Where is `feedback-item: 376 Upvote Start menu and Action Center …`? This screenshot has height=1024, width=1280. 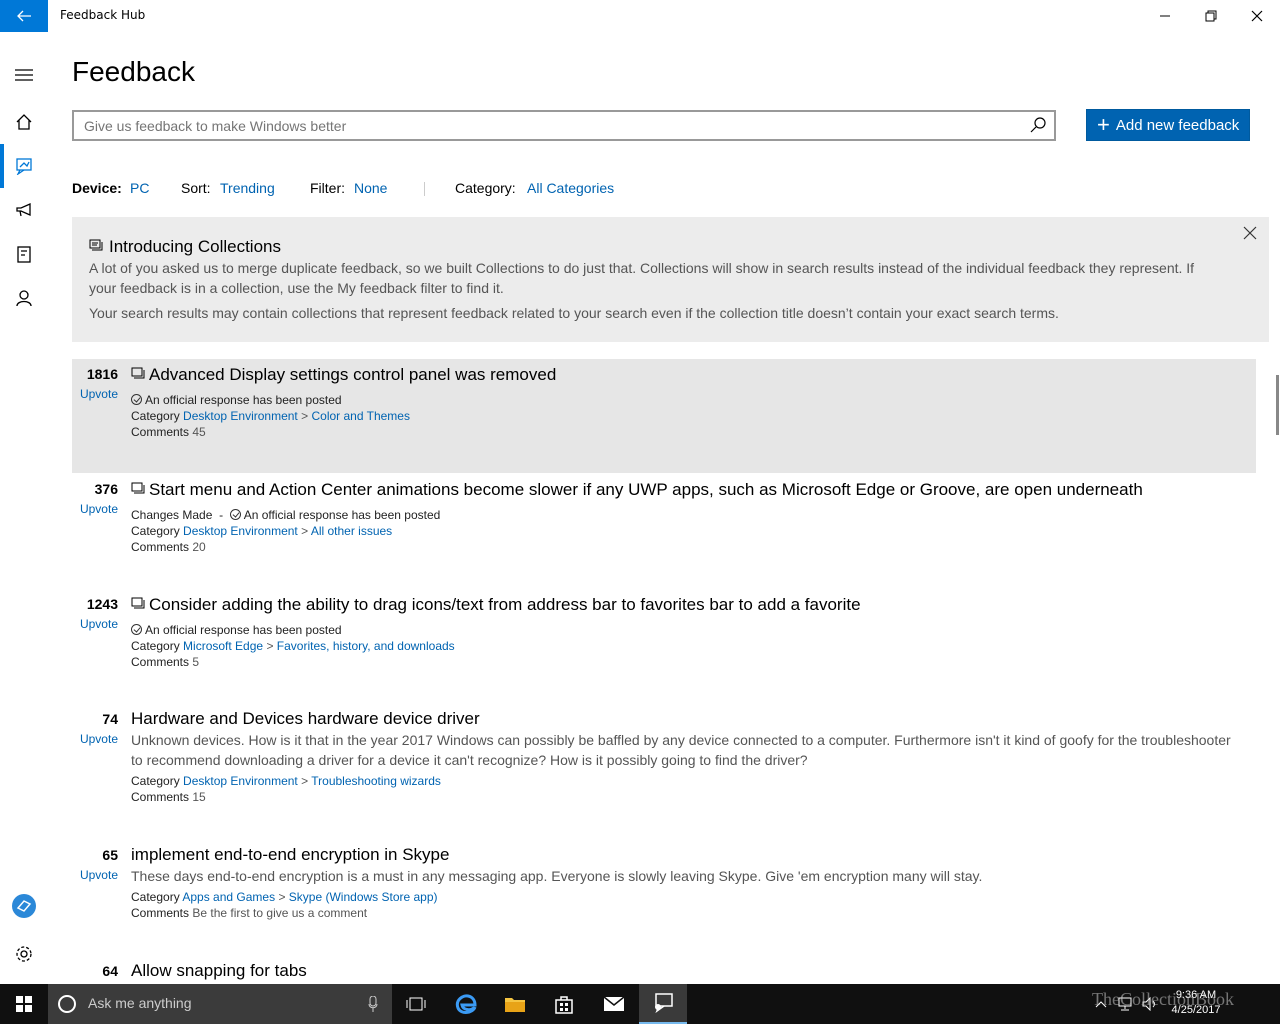
feedback-item: 376 Upvote Start menu and Action Center … is located at coordinates (664, 531).